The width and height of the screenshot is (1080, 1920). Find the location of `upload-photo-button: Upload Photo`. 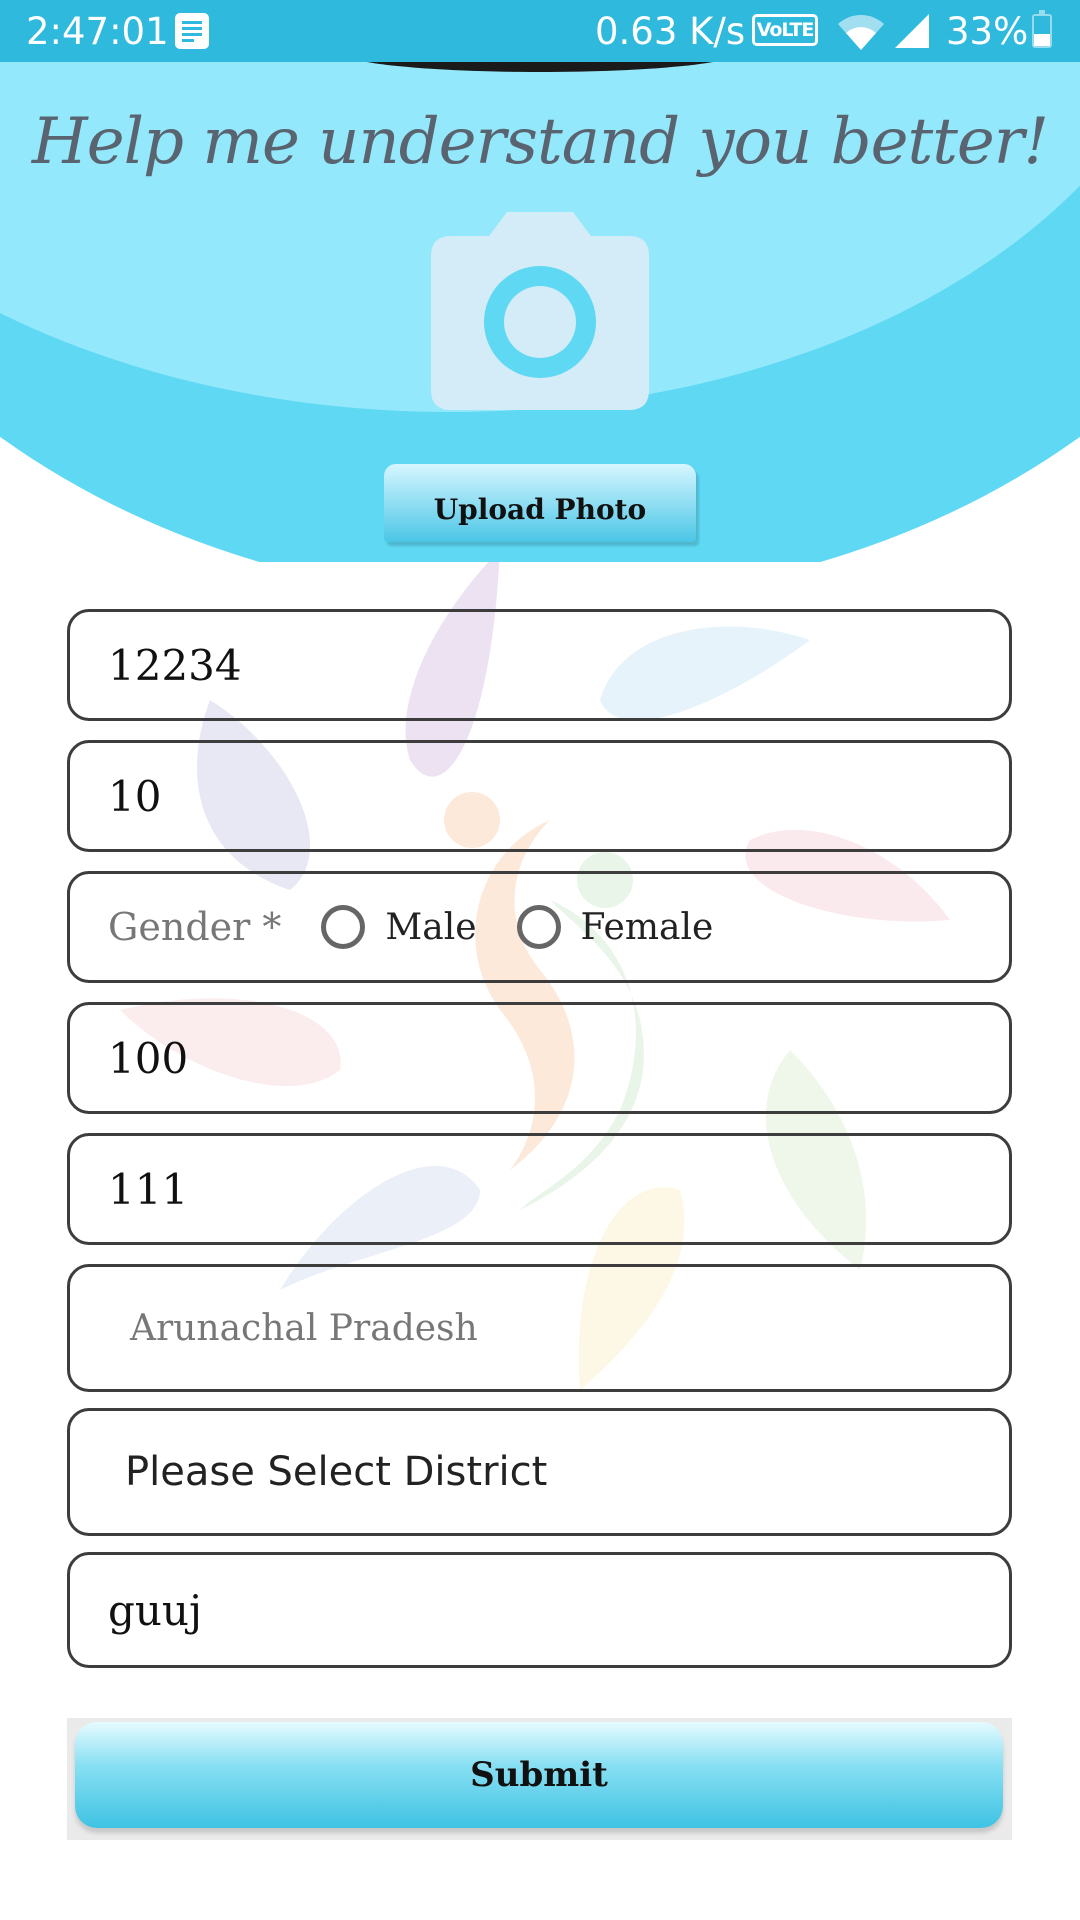

upload-photo-button: Upload Photo is located at coordinates (540, 503).